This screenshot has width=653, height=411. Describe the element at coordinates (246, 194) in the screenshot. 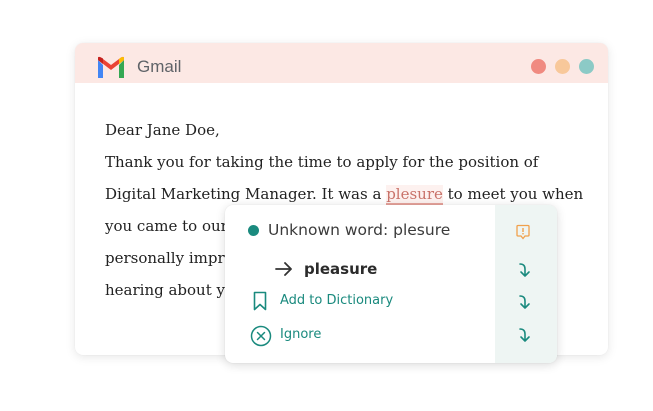

I see `email-text-segment: Digital Marketing Manager. It was a` at that location.